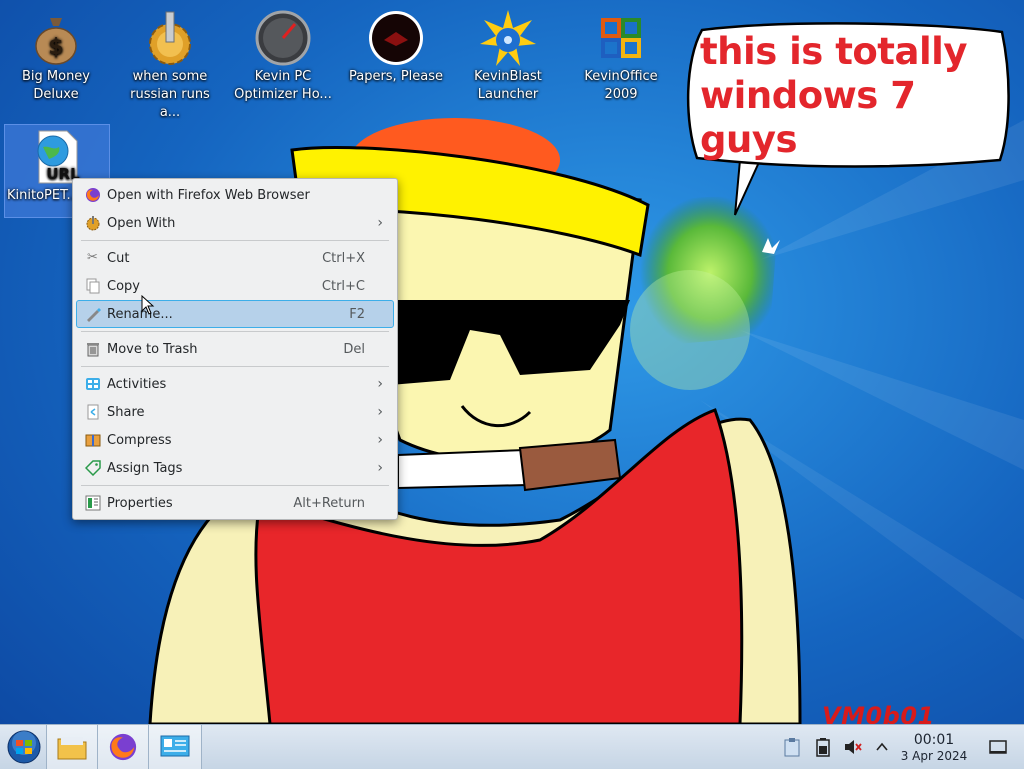 The width and height of the screenshot is (1024, 769). Describe the element at coordinates (329, 503) in the screenshot. I see `menu-shortcut: Alt+Return` at that location.